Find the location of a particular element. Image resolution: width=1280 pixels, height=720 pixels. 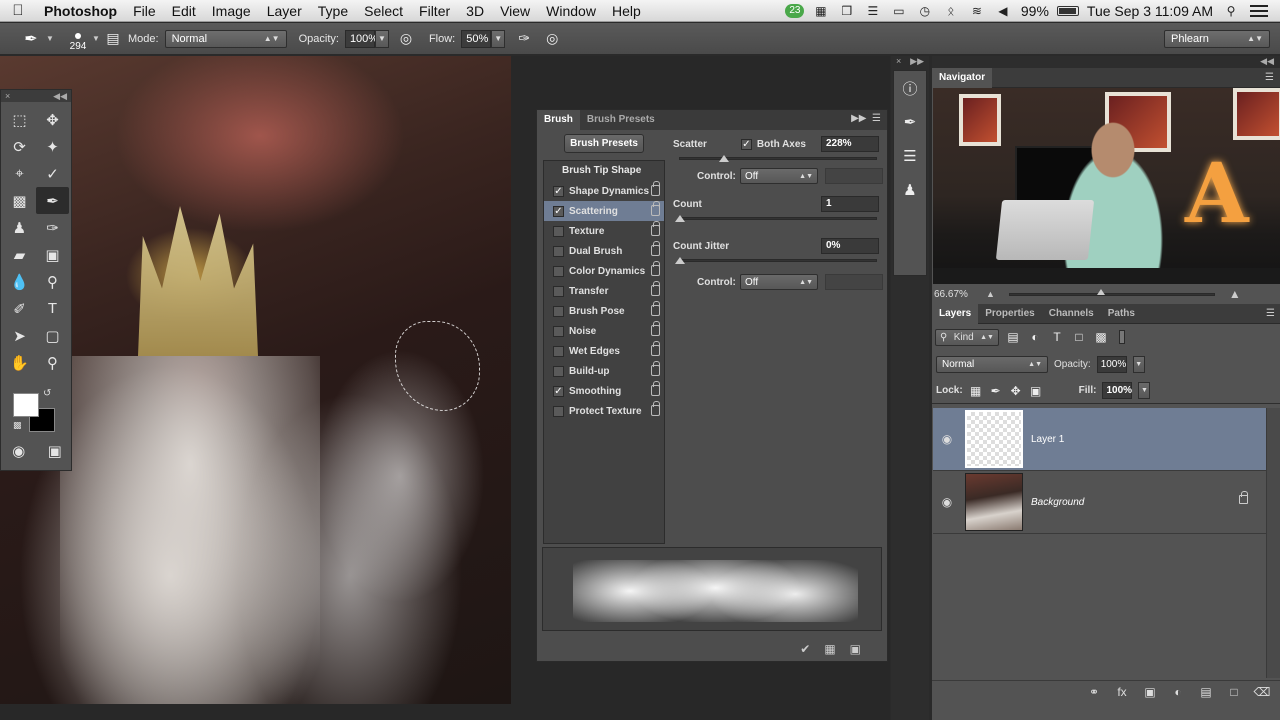

crop-tool-icon: ⌖ is located at coordinates (19, 173).